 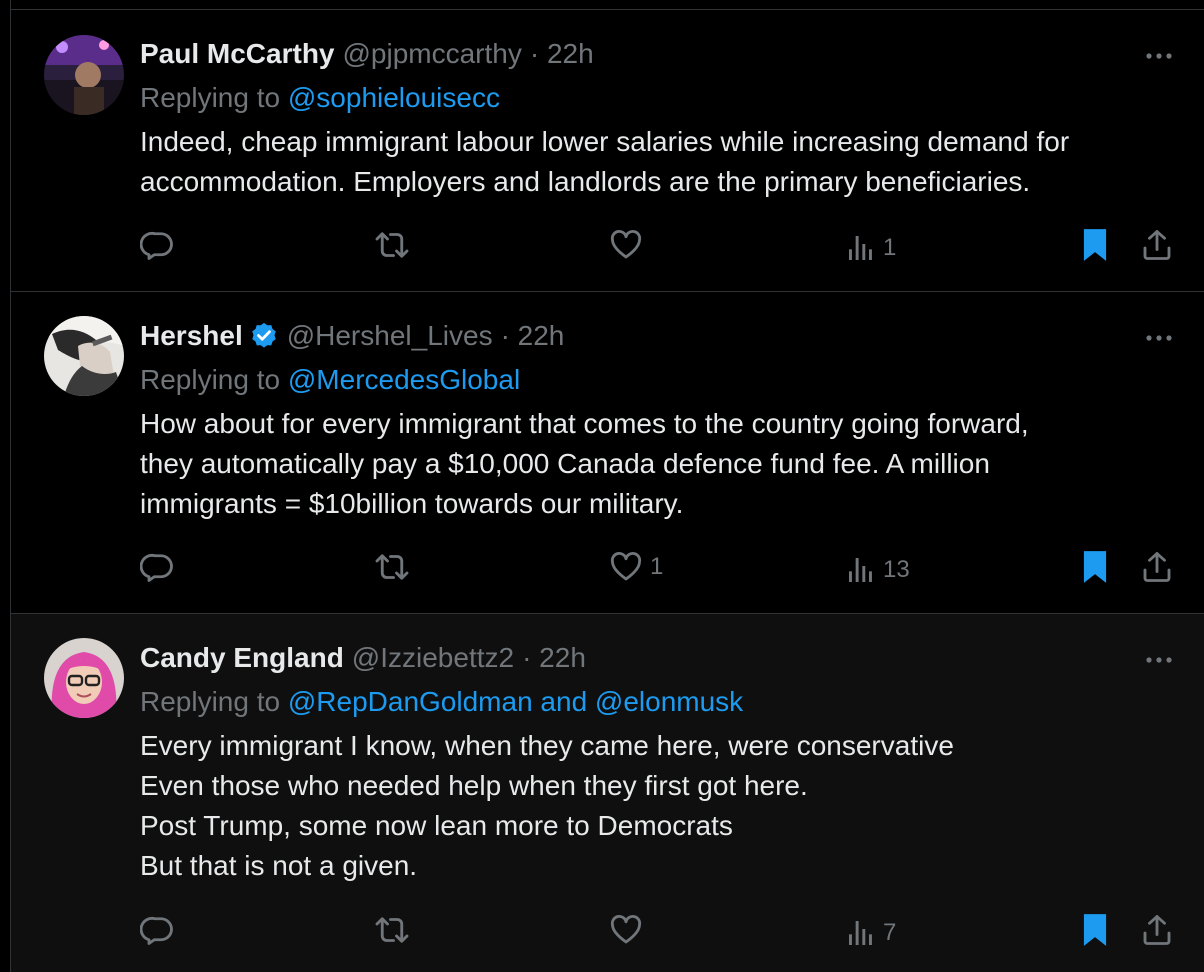 I want to click on tweet-header: Hershel @Hershel_Lives · 22h, so click(x=352, y=336).